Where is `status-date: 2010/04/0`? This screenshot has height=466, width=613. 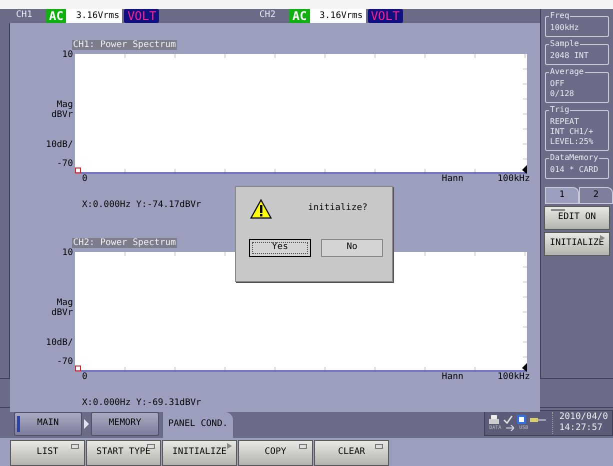 status-date: 2010/04/0 is located at coordinates (583, 417).